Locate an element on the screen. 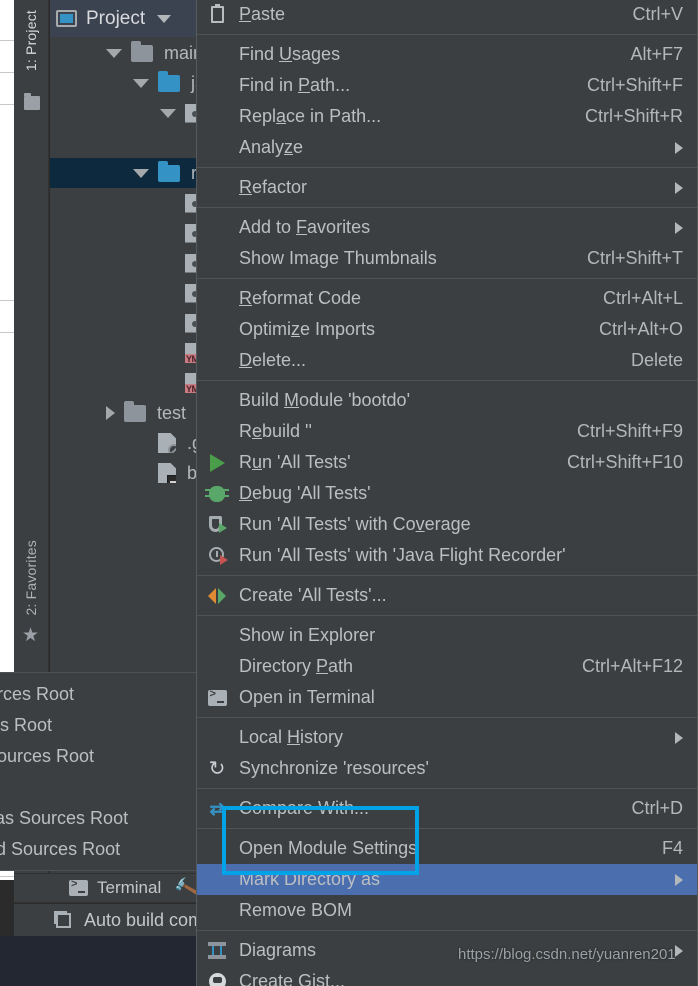  context-menu-item-shortcut: Ctrl+Shift+F10 is located at coordinates (624, 462).